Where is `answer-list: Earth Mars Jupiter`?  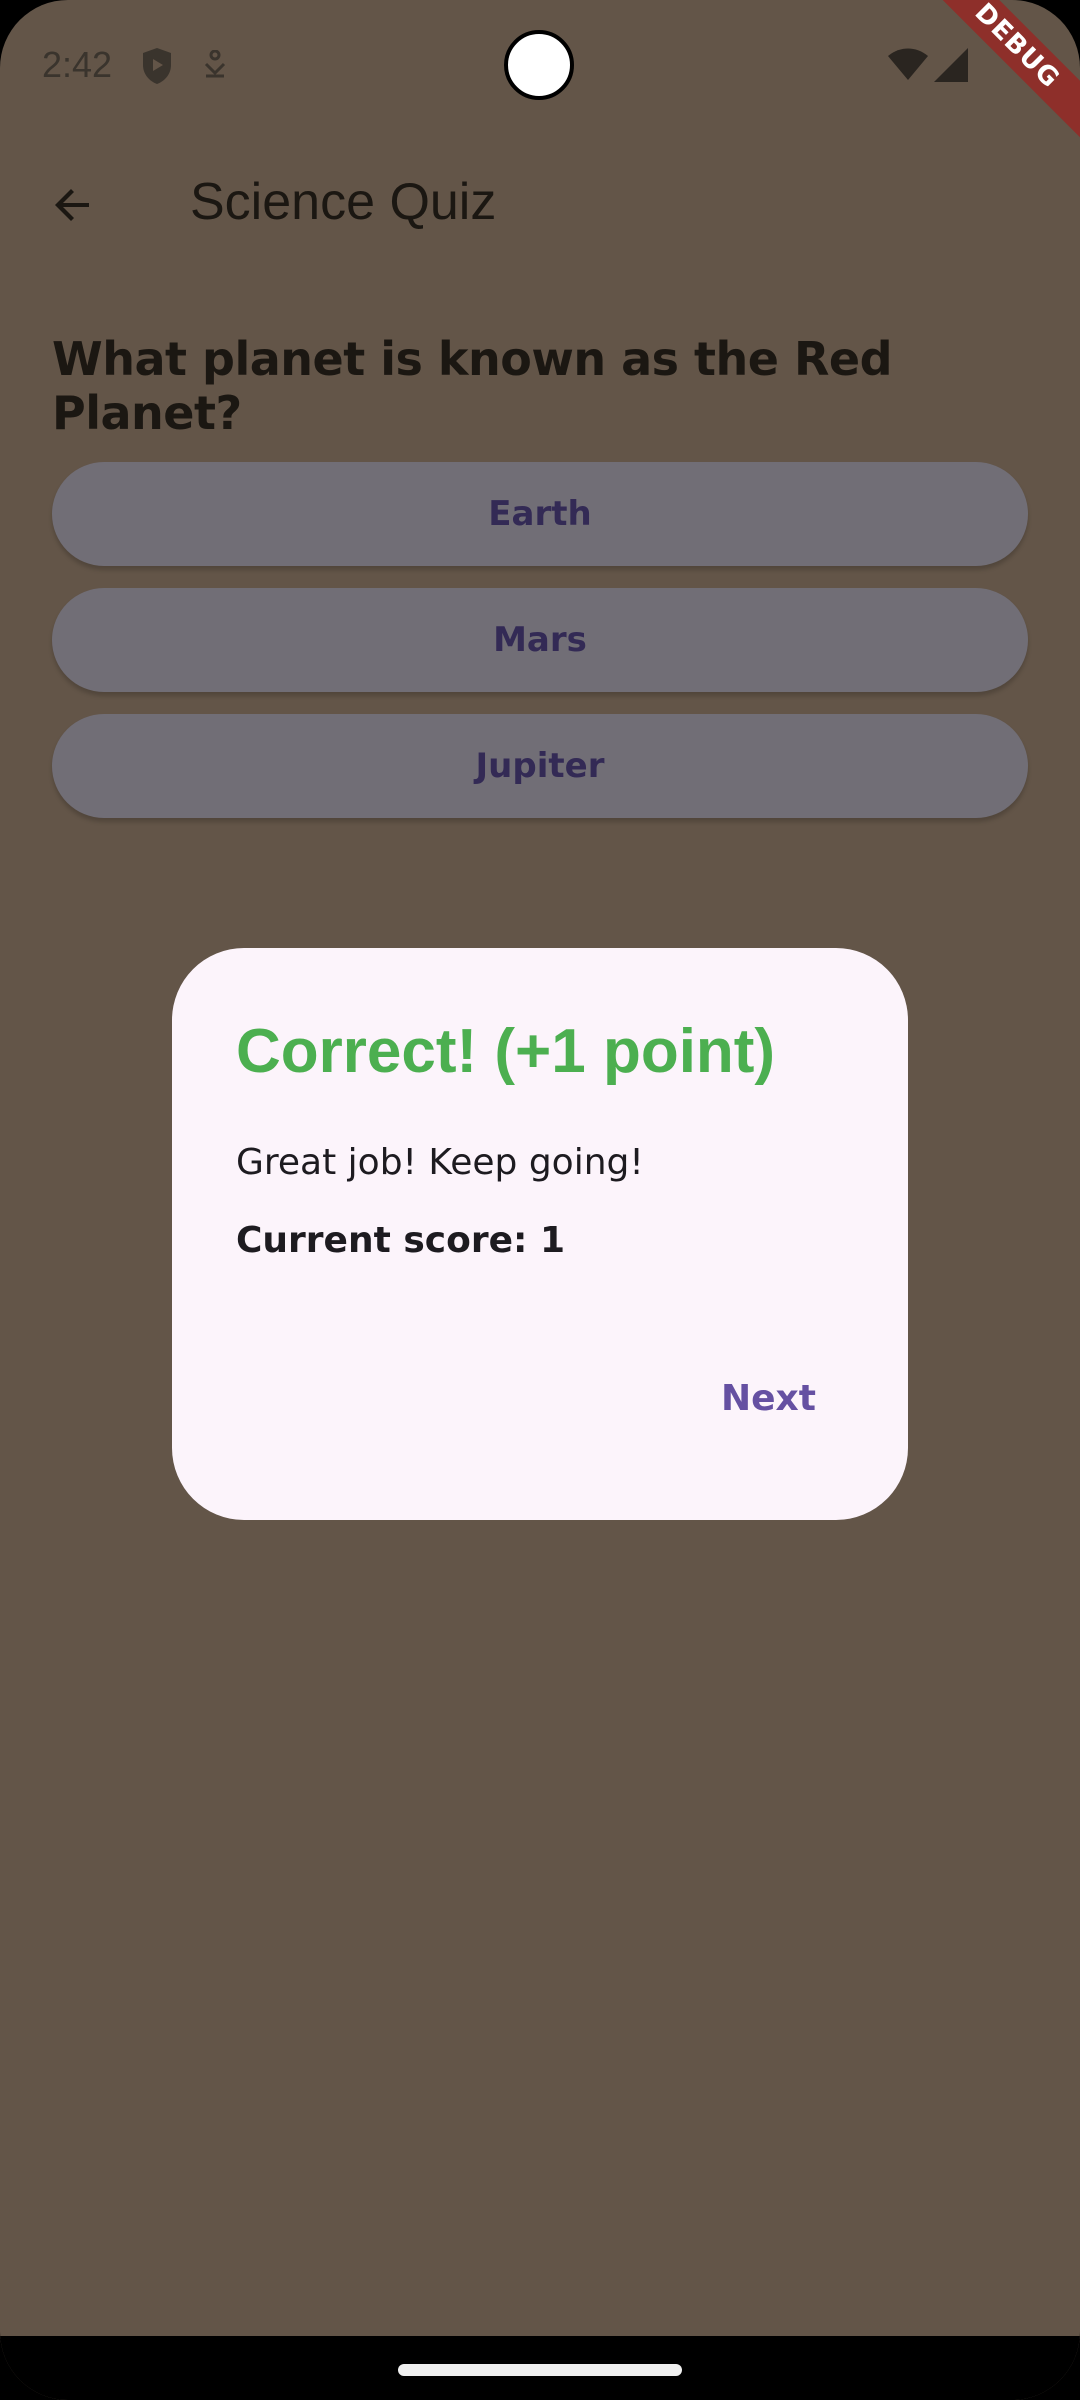
answer-list: Earth Mars Jupiter is located at coordinates (540, 651).